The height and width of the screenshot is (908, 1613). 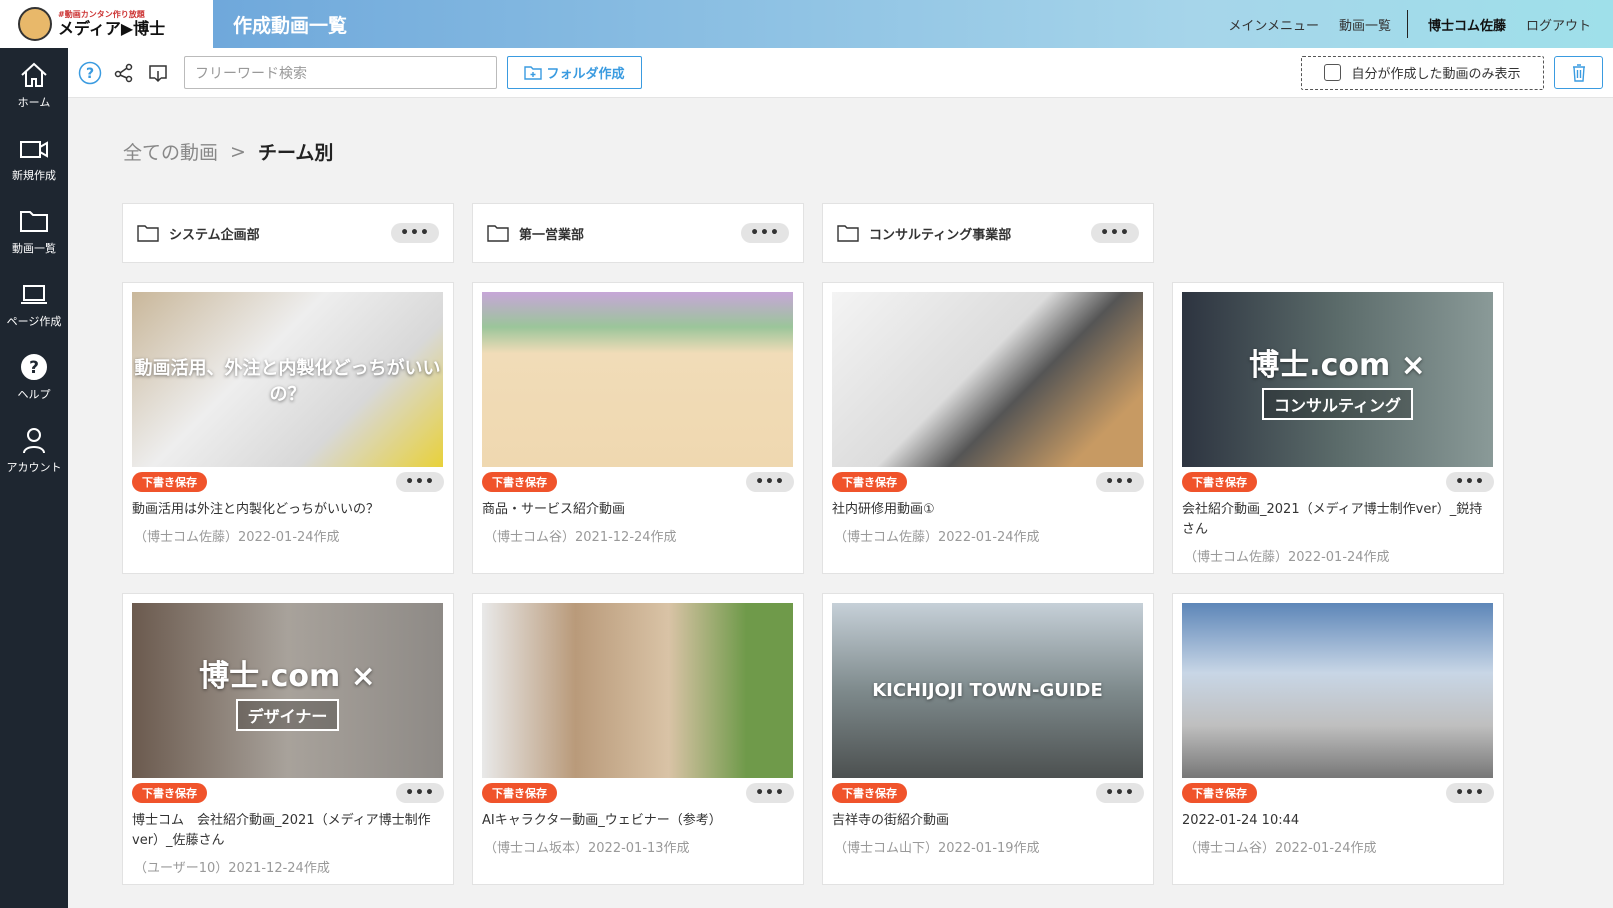 I want to click on only-mine-filter: 自分が作成した動画のみ表示, so click(x=1422, y=72).